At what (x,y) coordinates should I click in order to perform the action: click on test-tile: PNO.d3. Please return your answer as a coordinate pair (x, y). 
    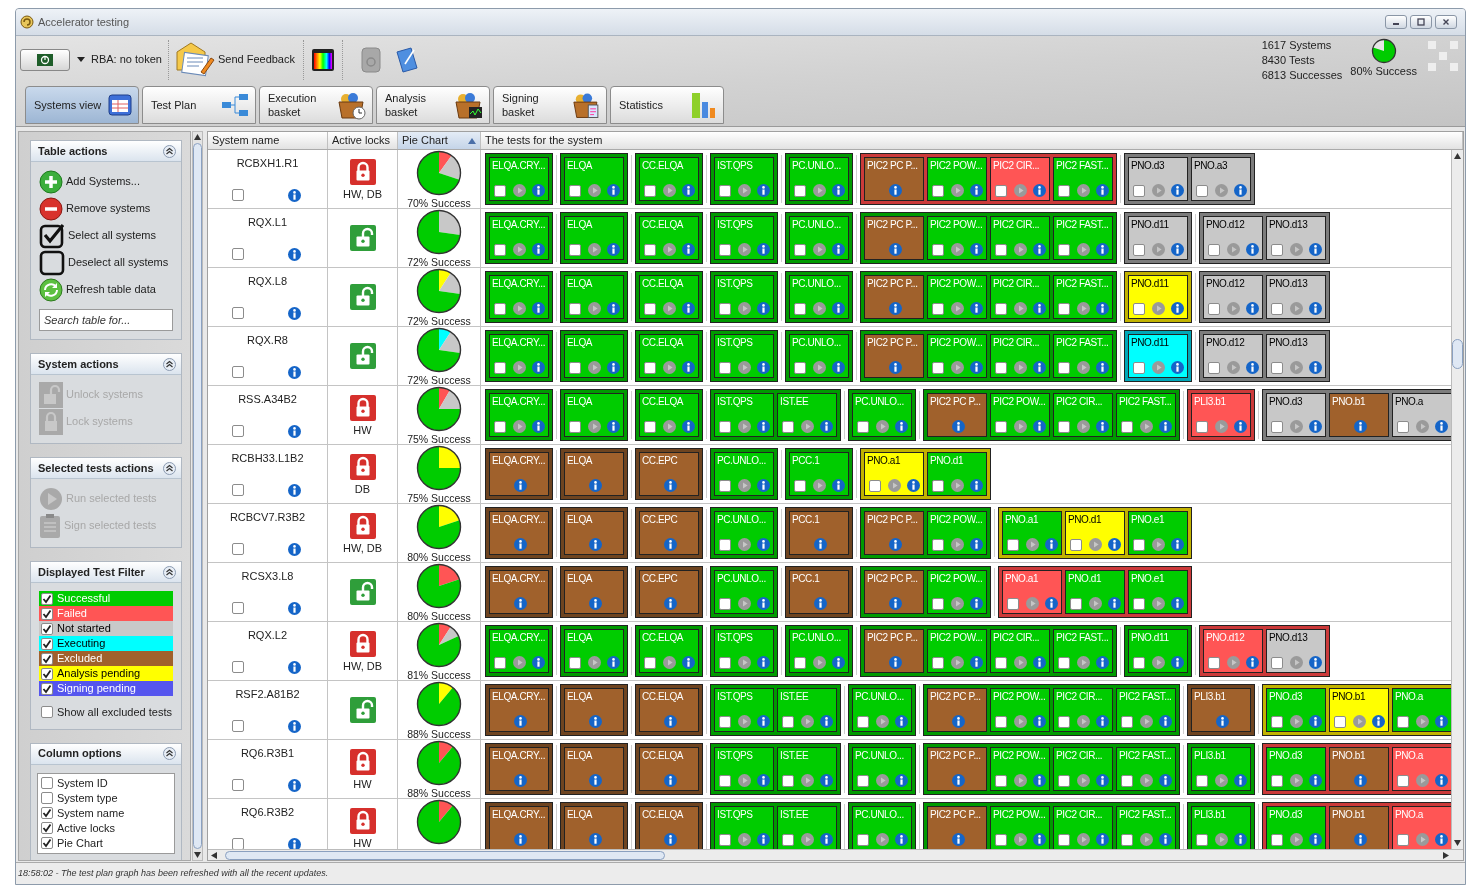
    Looking at the image, I should click on (1296, 710).